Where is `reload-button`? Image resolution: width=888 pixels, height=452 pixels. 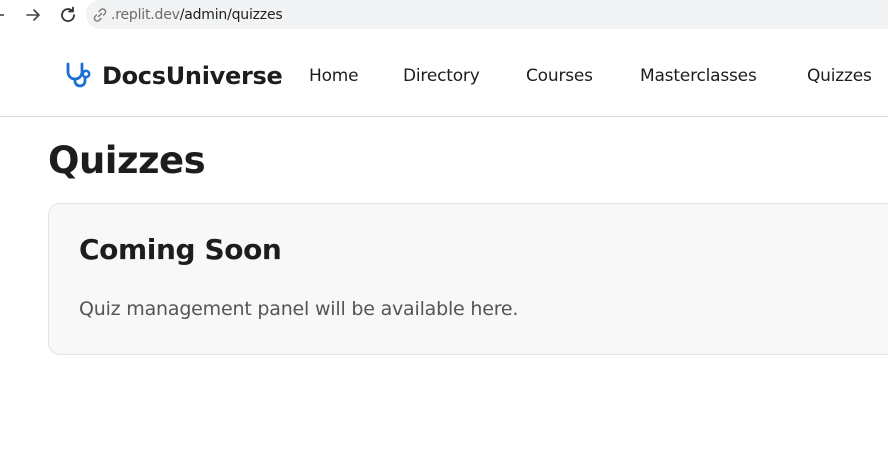
reload-button is located at coordinates (68, 15).